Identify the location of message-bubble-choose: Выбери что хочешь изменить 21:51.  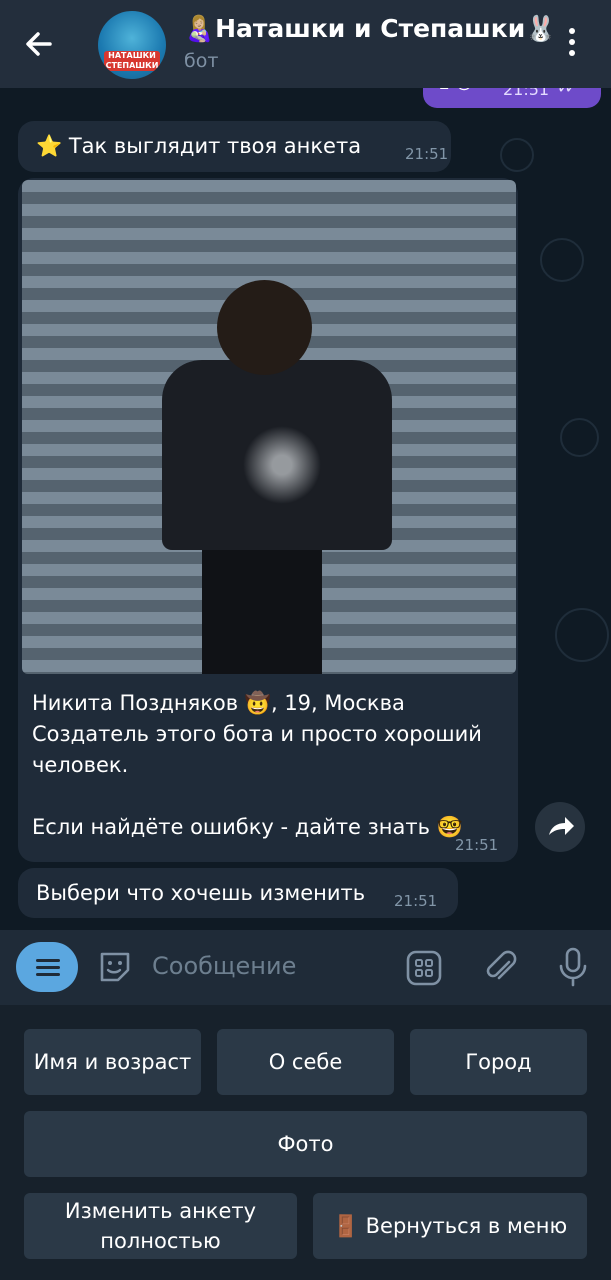
(238, 893).